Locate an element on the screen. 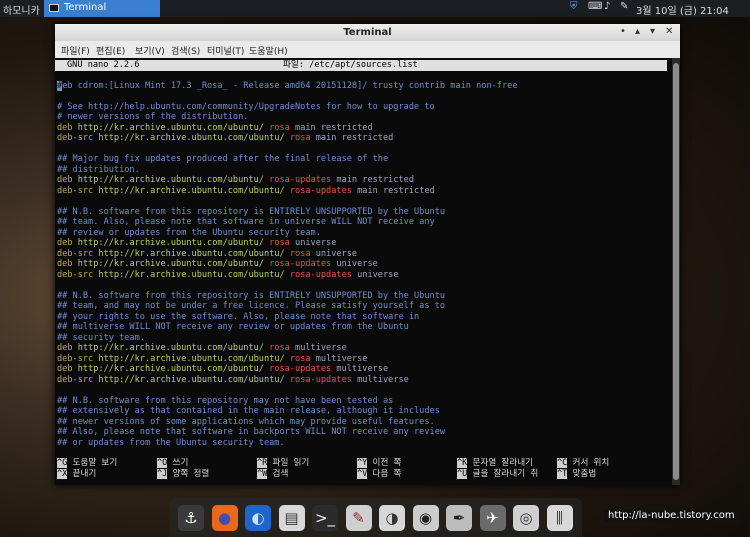 This screenshot has width=750, height=537. dock: ⚓ ● ◐ ▤ >_ ✎ ◑ ◉ ✒ ✈ ◎ ⫼ is located at coordinates (376, 517).